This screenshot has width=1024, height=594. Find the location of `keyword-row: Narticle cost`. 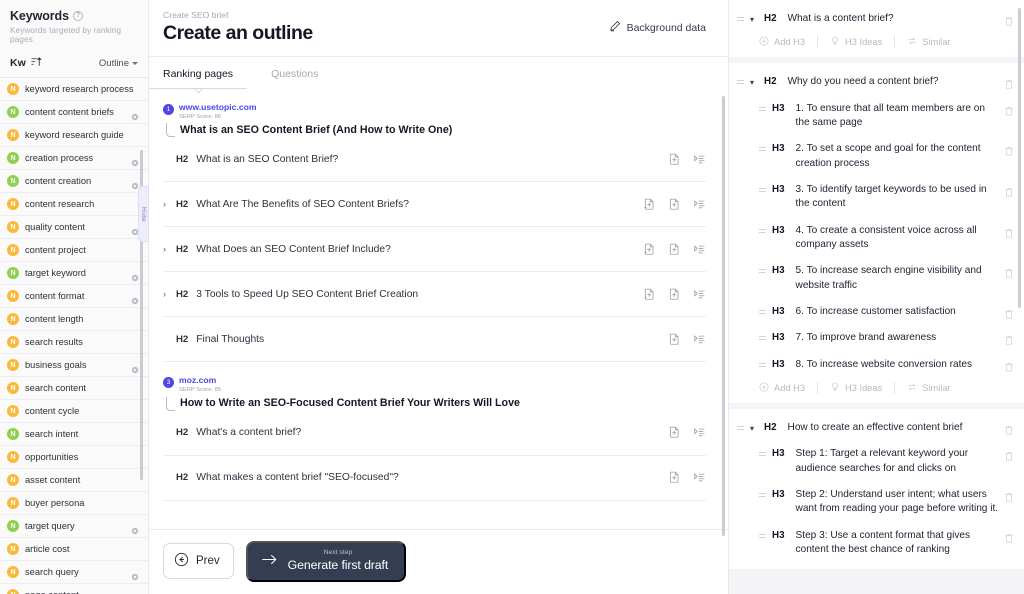

keyword-row: Narticle cost is located at coordinates (74, 549).